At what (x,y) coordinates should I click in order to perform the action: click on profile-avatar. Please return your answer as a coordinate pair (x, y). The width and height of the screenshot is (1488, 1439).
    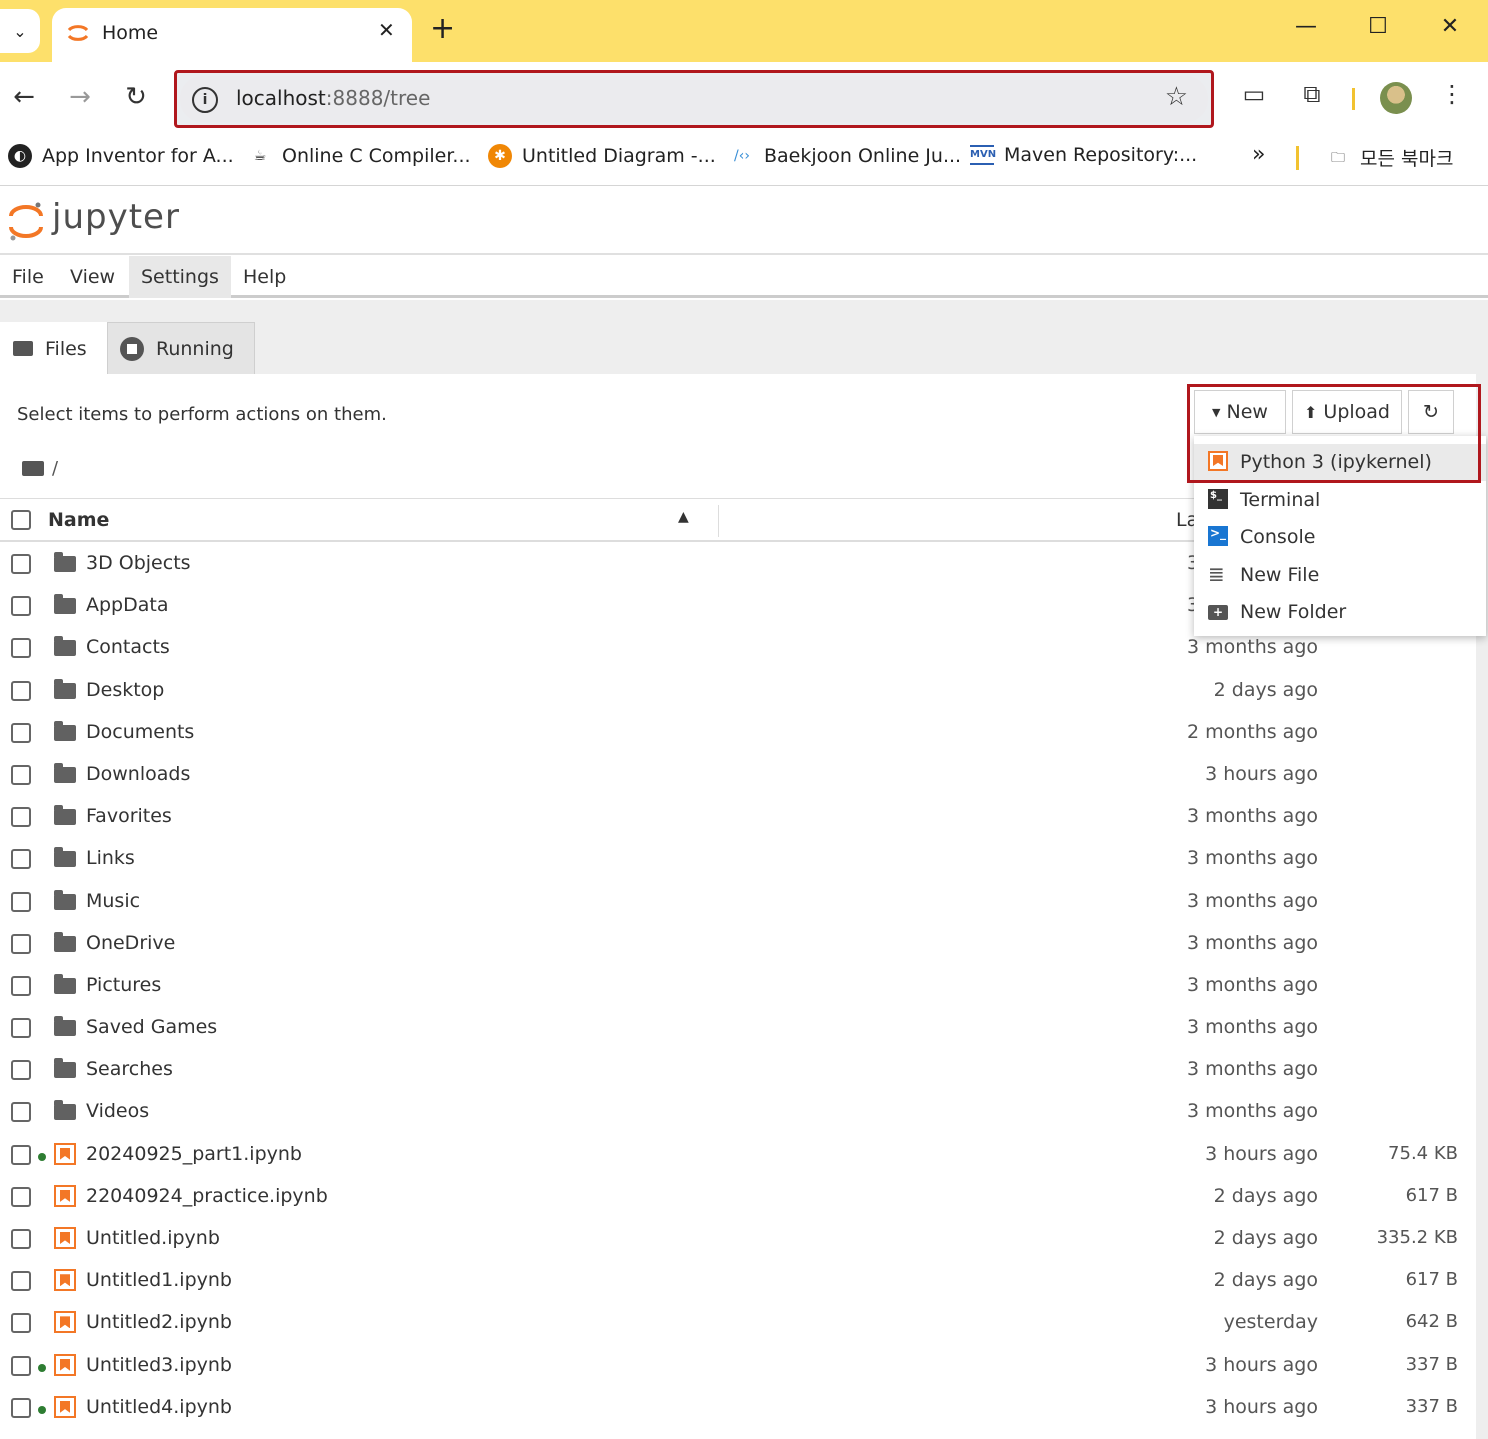
    Looking at the image, I should click on (1396, 98).